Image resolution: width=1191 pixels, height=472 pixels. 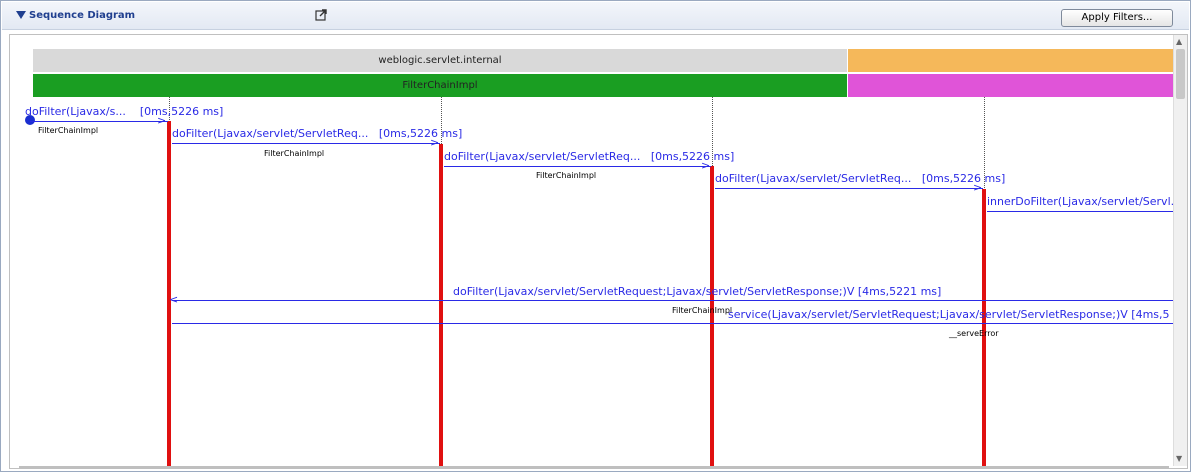 I want to click on horizontal-scrollbar, so click(x=594, y=467).